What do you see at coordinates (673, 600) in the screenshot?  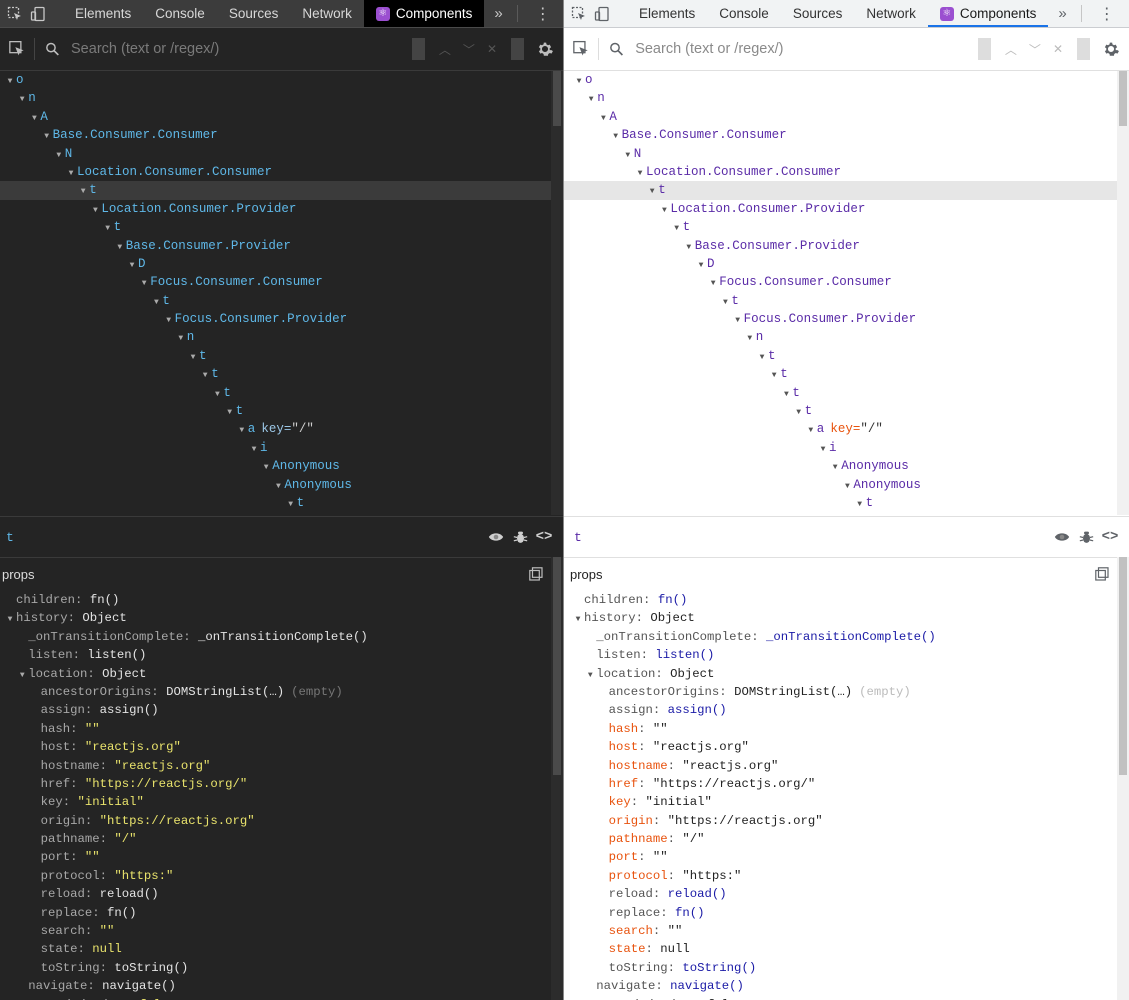 I see `prop-value: fn()` at bounding box center [673, 600].